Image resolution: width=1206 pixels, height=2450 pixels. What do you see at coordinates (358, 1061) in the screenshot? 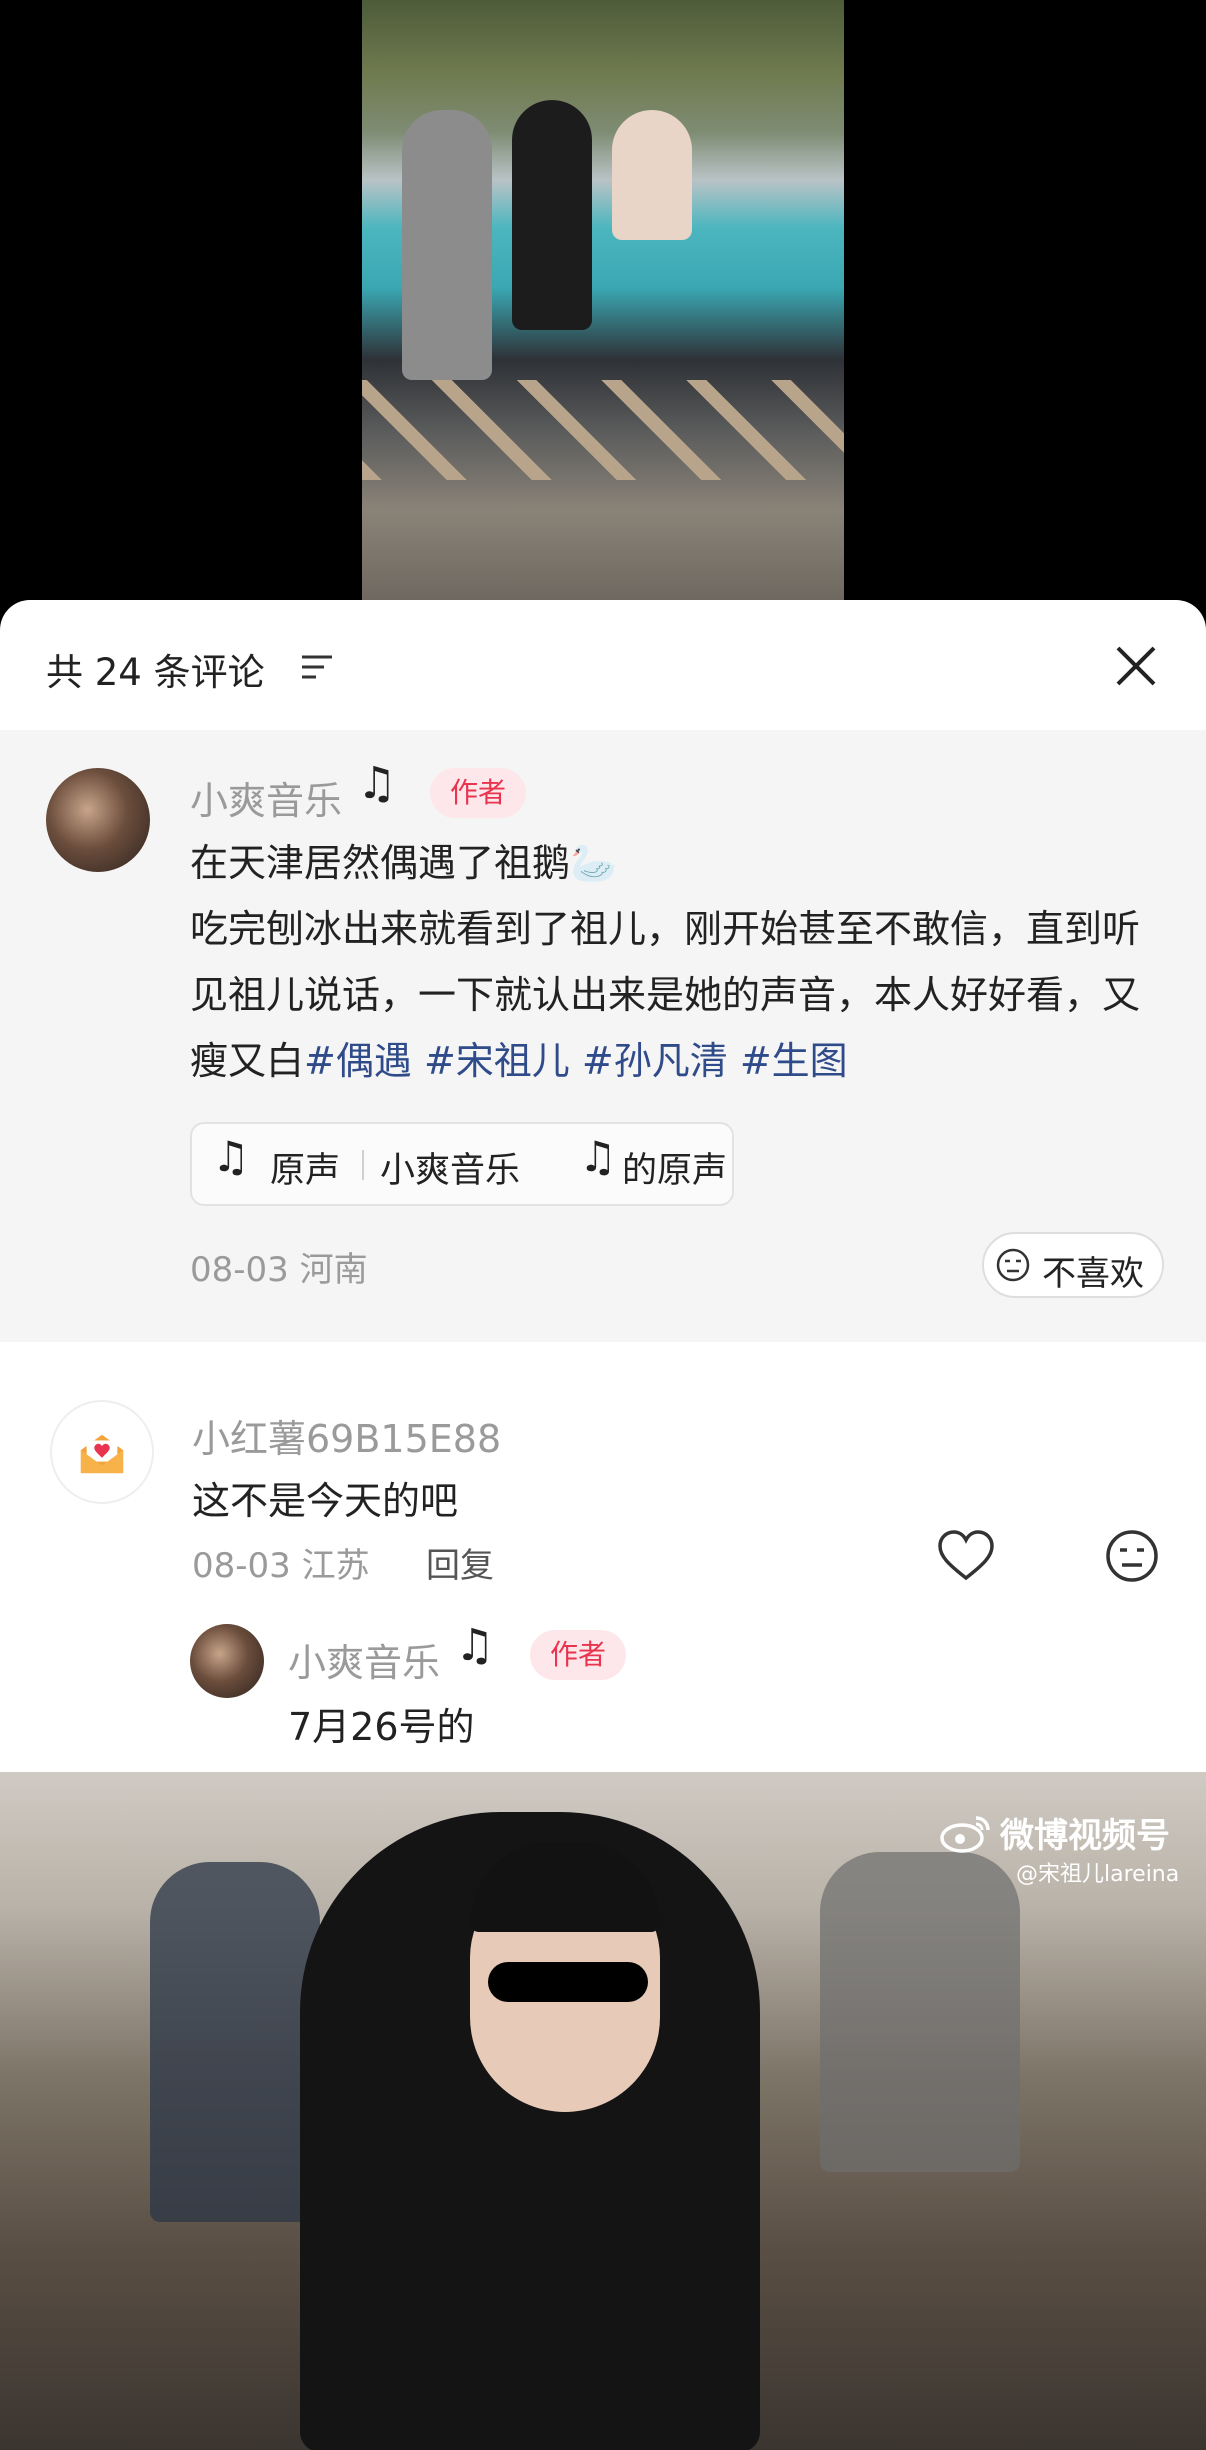
I see `hashtag: #偶遇` at bounding box center [358, 1061].